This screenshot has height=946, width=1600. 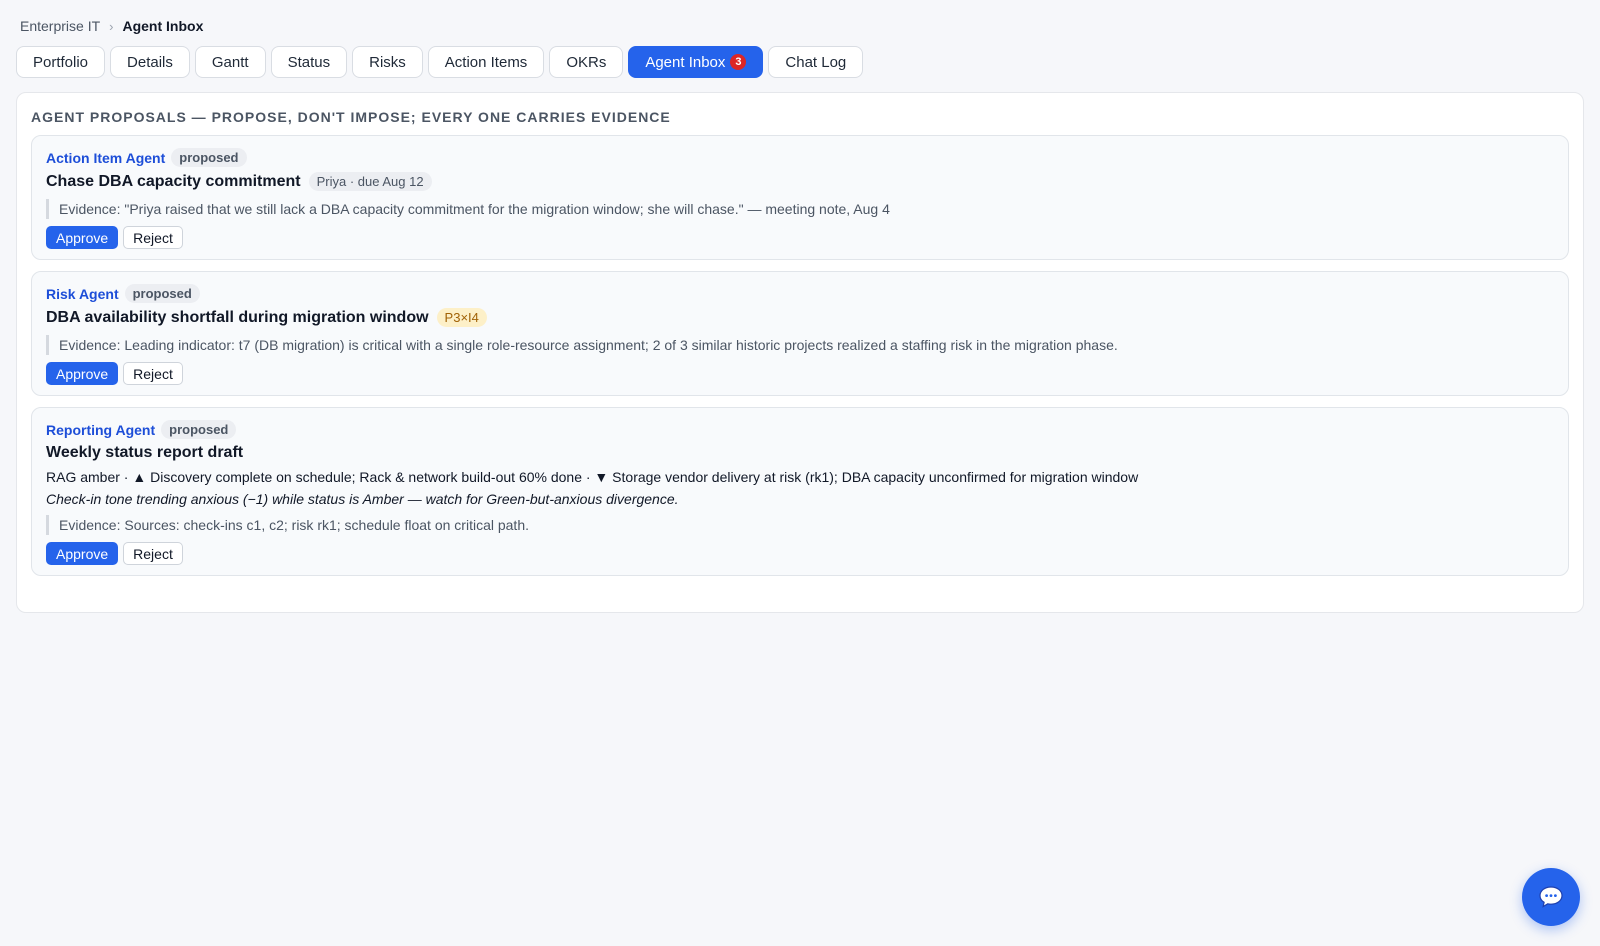 What do you see at coordinates (163, 26) in the screenshot?
I see `breadcrumb-current: Agent Inbox` at bounding box center [163, 26].